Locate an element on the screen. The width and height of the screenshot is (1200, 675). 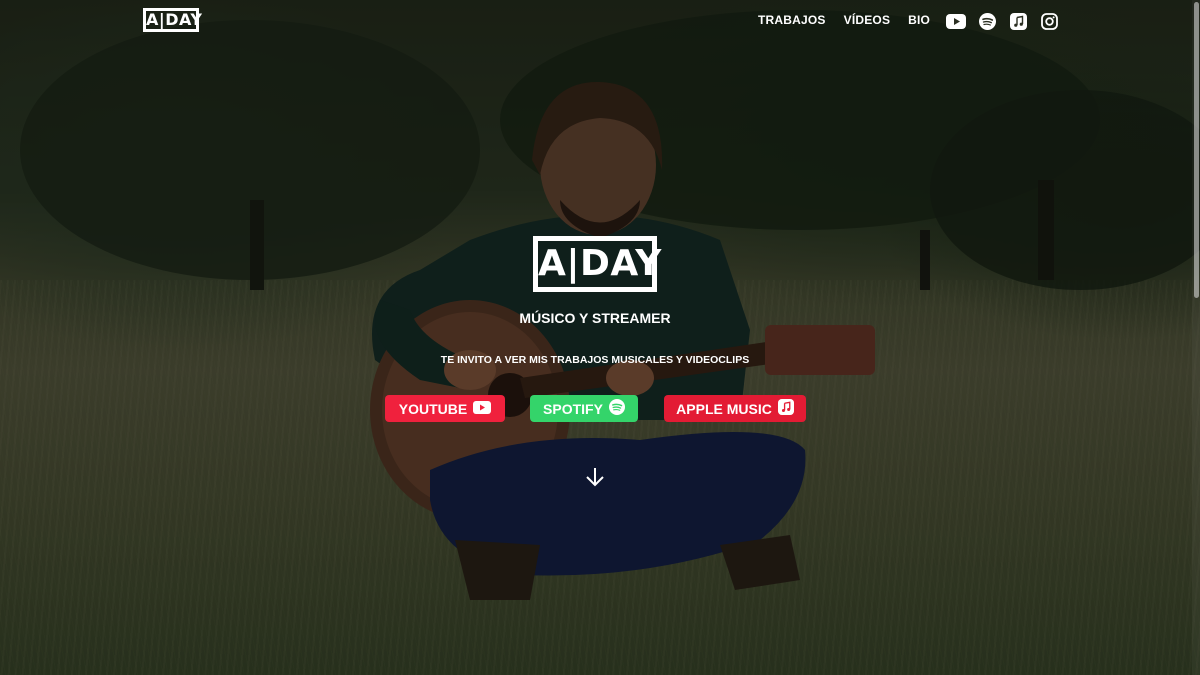
apple-music-button-label: APPLE MUSIC is located at coordinates (724, 408).